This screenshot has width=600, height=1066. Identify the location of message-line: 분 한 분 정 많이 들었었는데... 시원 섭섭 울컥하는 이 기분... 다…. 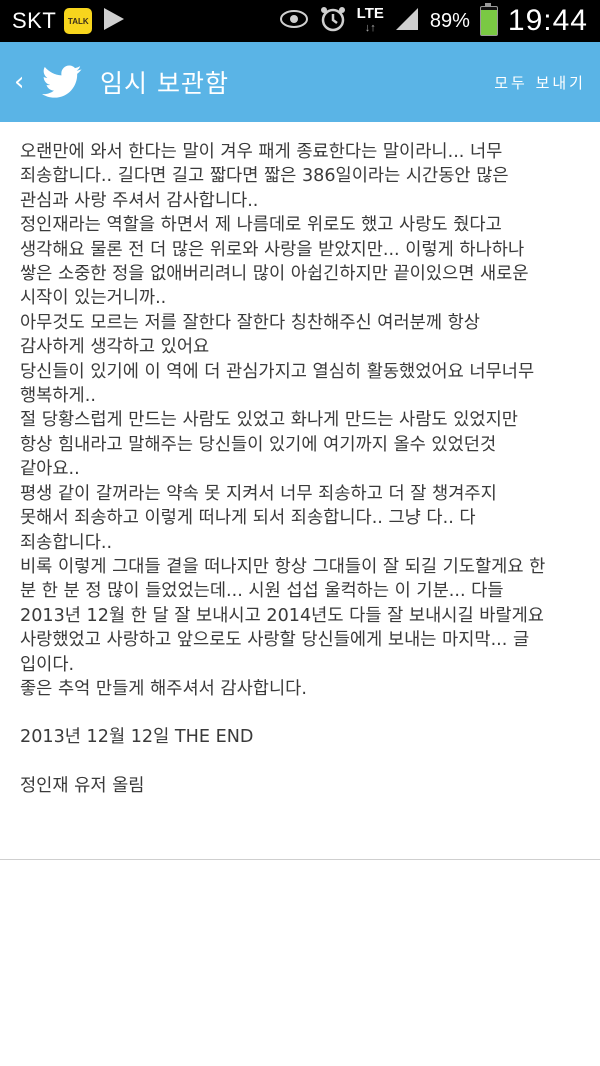
(262, 591).